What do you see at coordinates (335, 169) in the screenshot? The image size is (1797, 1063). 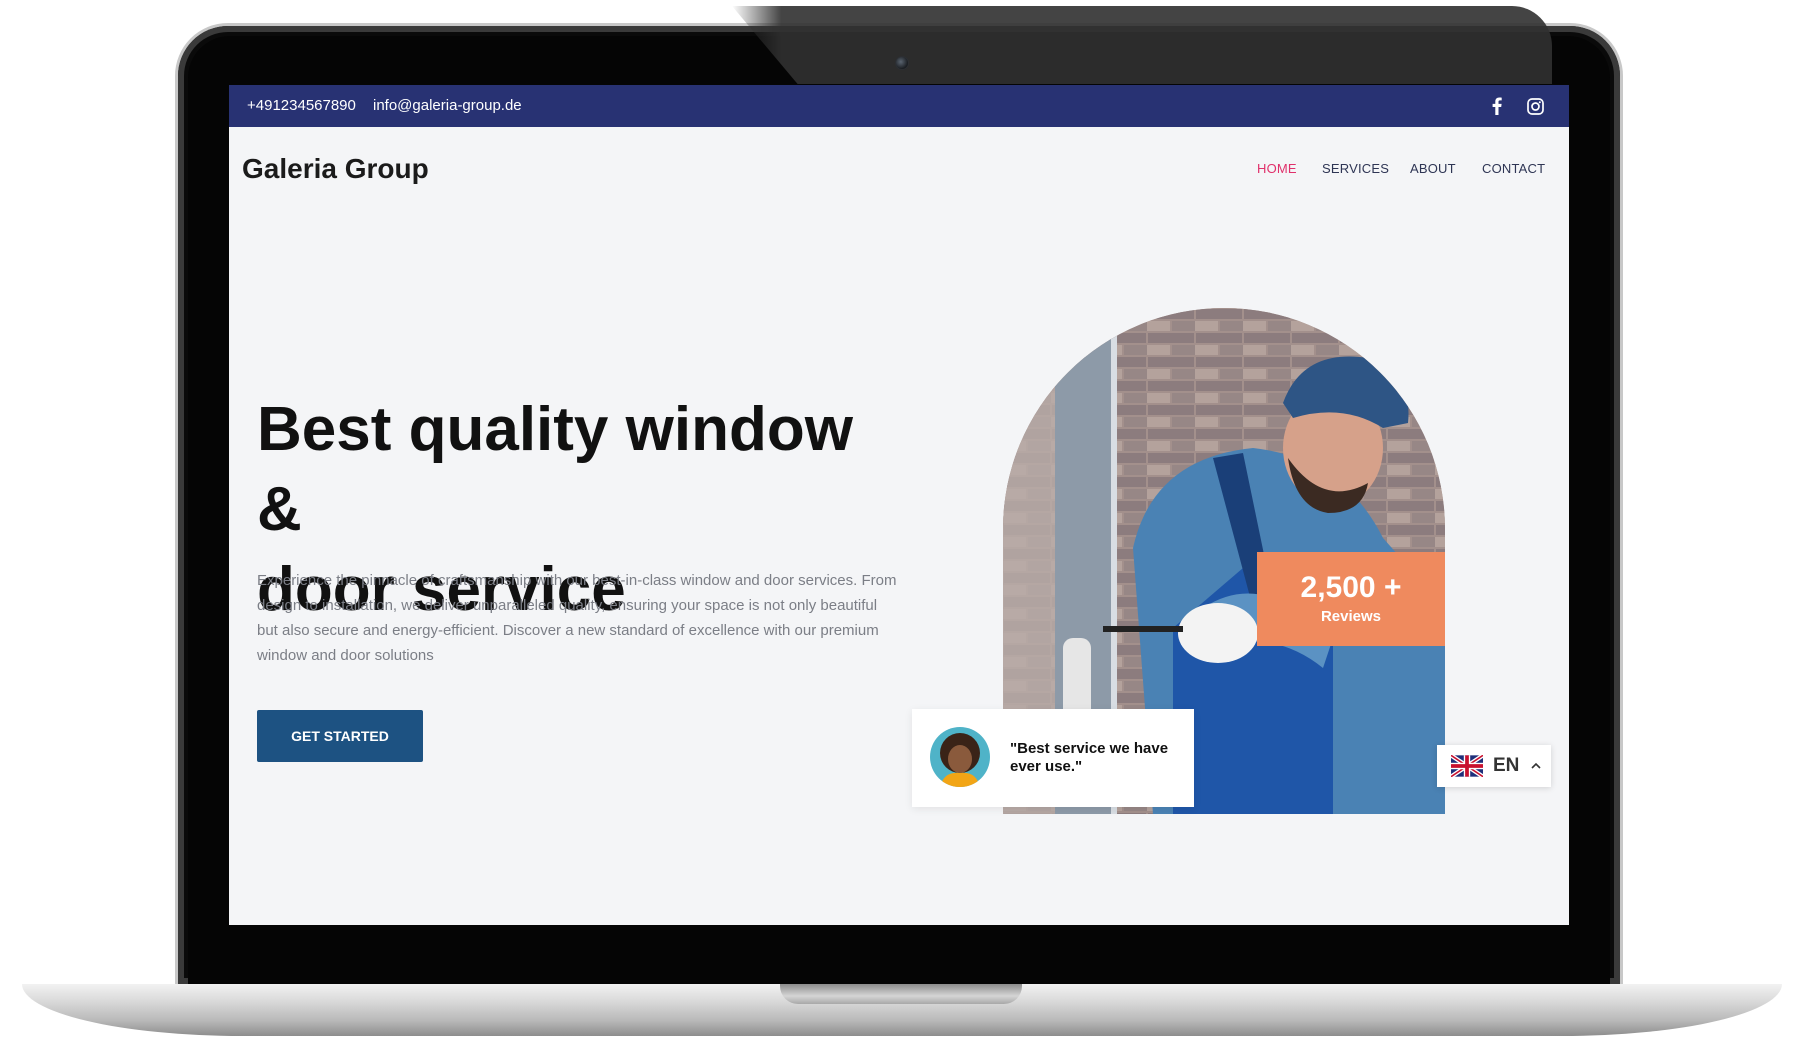 I see `site-logo: Galeria Group` at bounding box center [335, 169].